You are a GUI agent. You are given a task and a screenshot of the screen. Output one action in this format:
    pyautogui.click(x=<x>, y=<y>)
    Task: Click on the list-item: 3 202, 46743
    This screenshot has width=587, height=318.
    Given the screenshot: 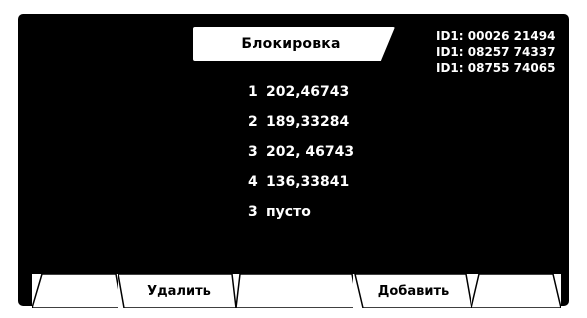 What is the action you would take?
    pyautogui.click(x=301, y=157)
    